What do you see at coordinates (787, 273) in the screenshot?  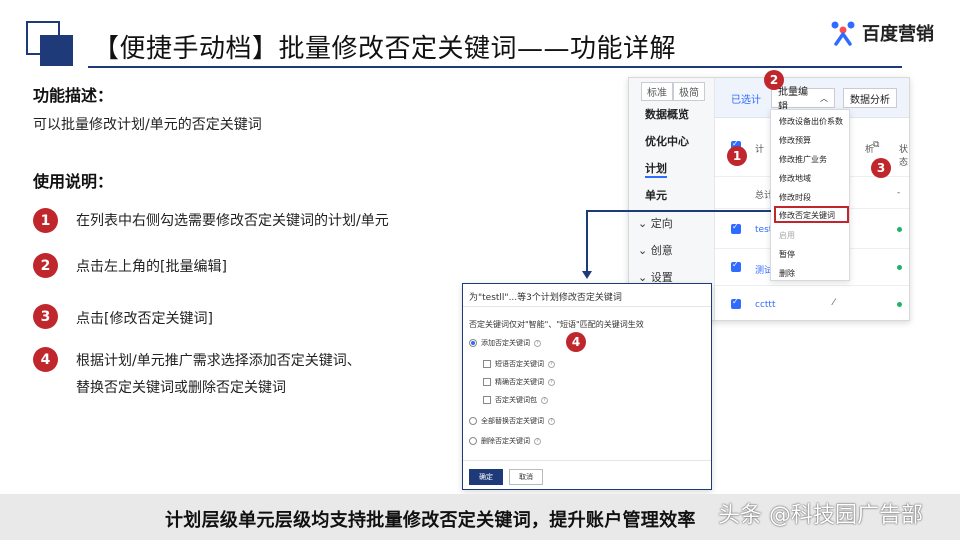 I see `menu-item-delete: 删除` at bounding box center [787, 273].